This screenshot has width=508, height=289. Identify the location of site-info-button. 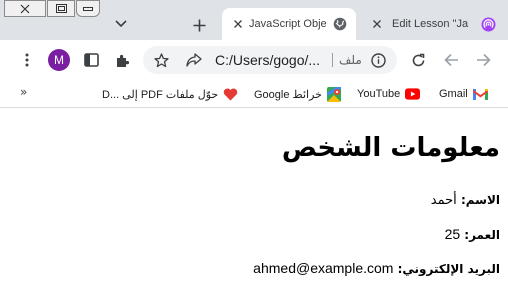
(378, 60).